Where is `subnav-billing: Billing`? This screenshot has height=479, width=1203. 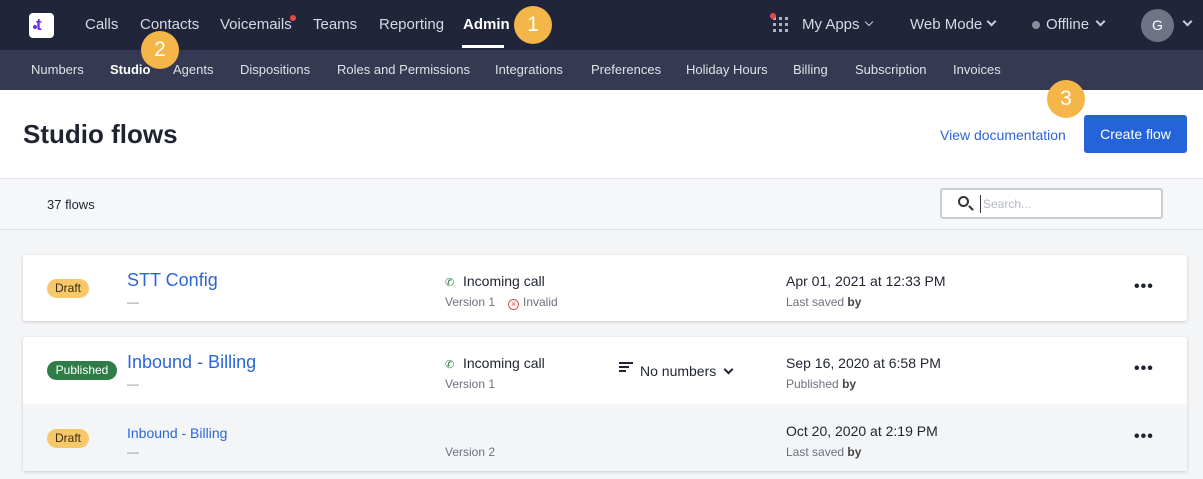 subnav-billing: Billing is located at coordinates (810, 70).